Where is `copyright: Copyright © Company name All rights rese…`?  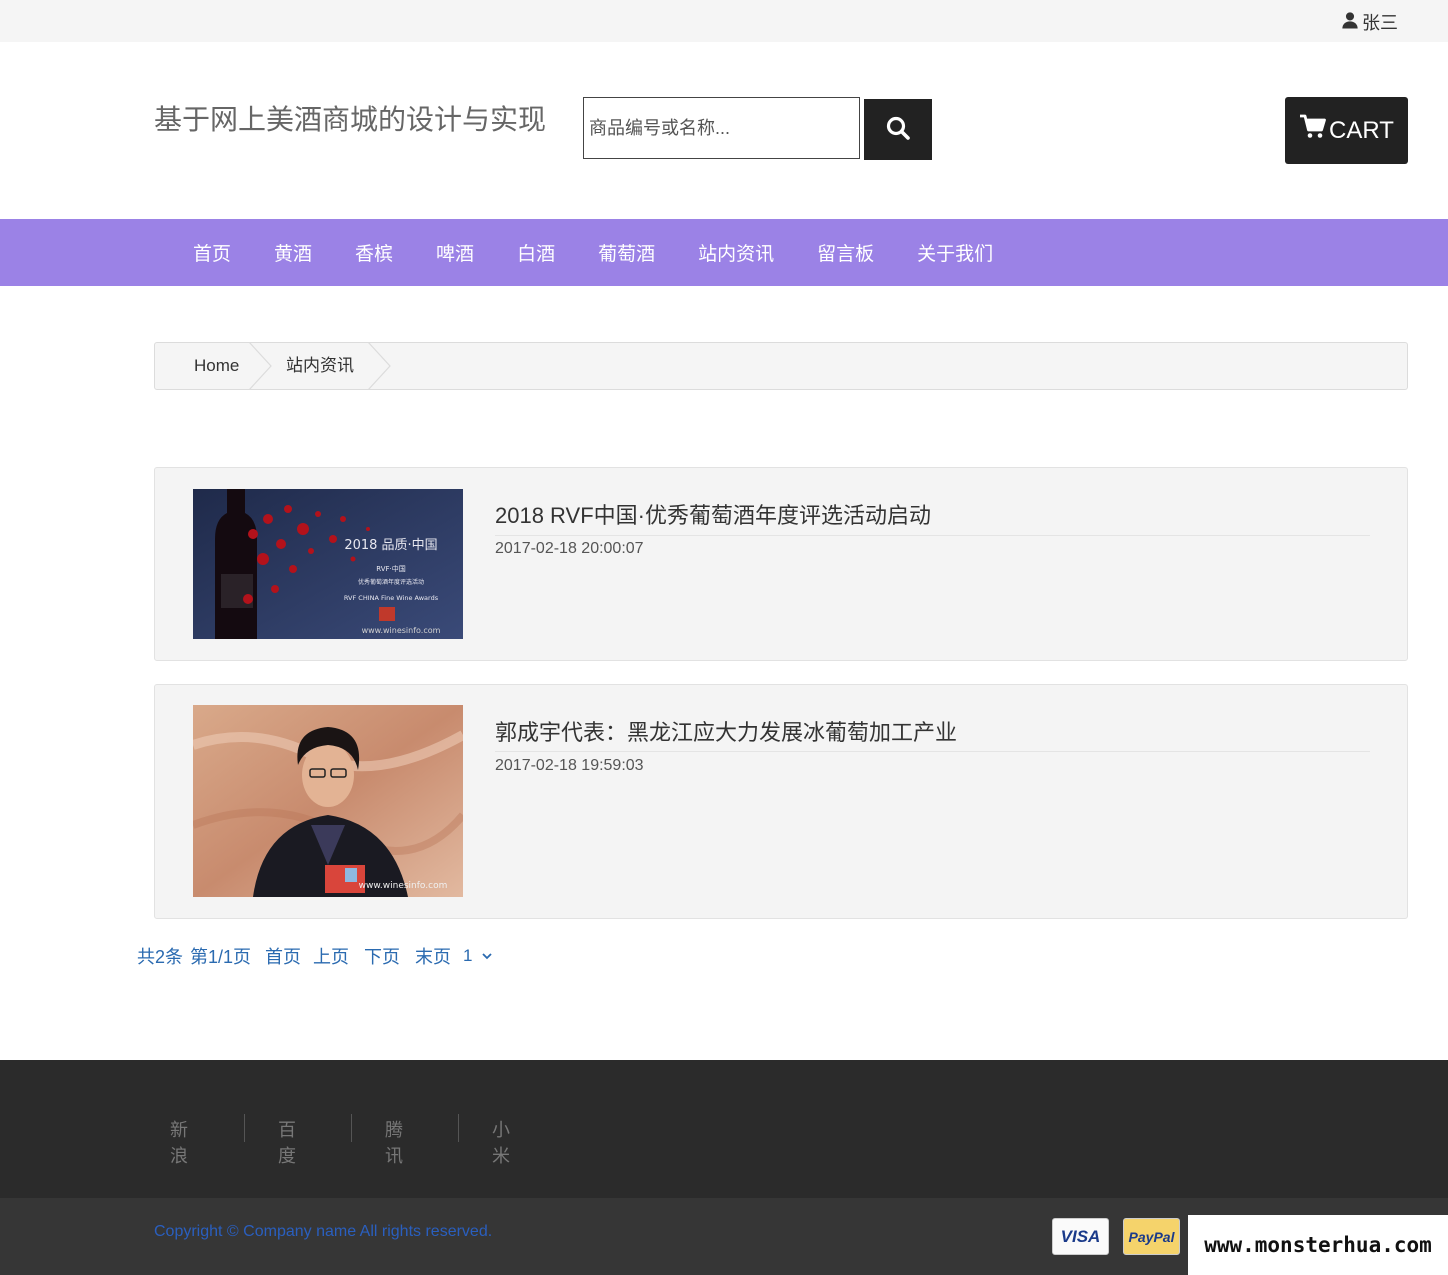 copyright: Copyright © Company name All rights rese… is located at coordinates (323, 1231).